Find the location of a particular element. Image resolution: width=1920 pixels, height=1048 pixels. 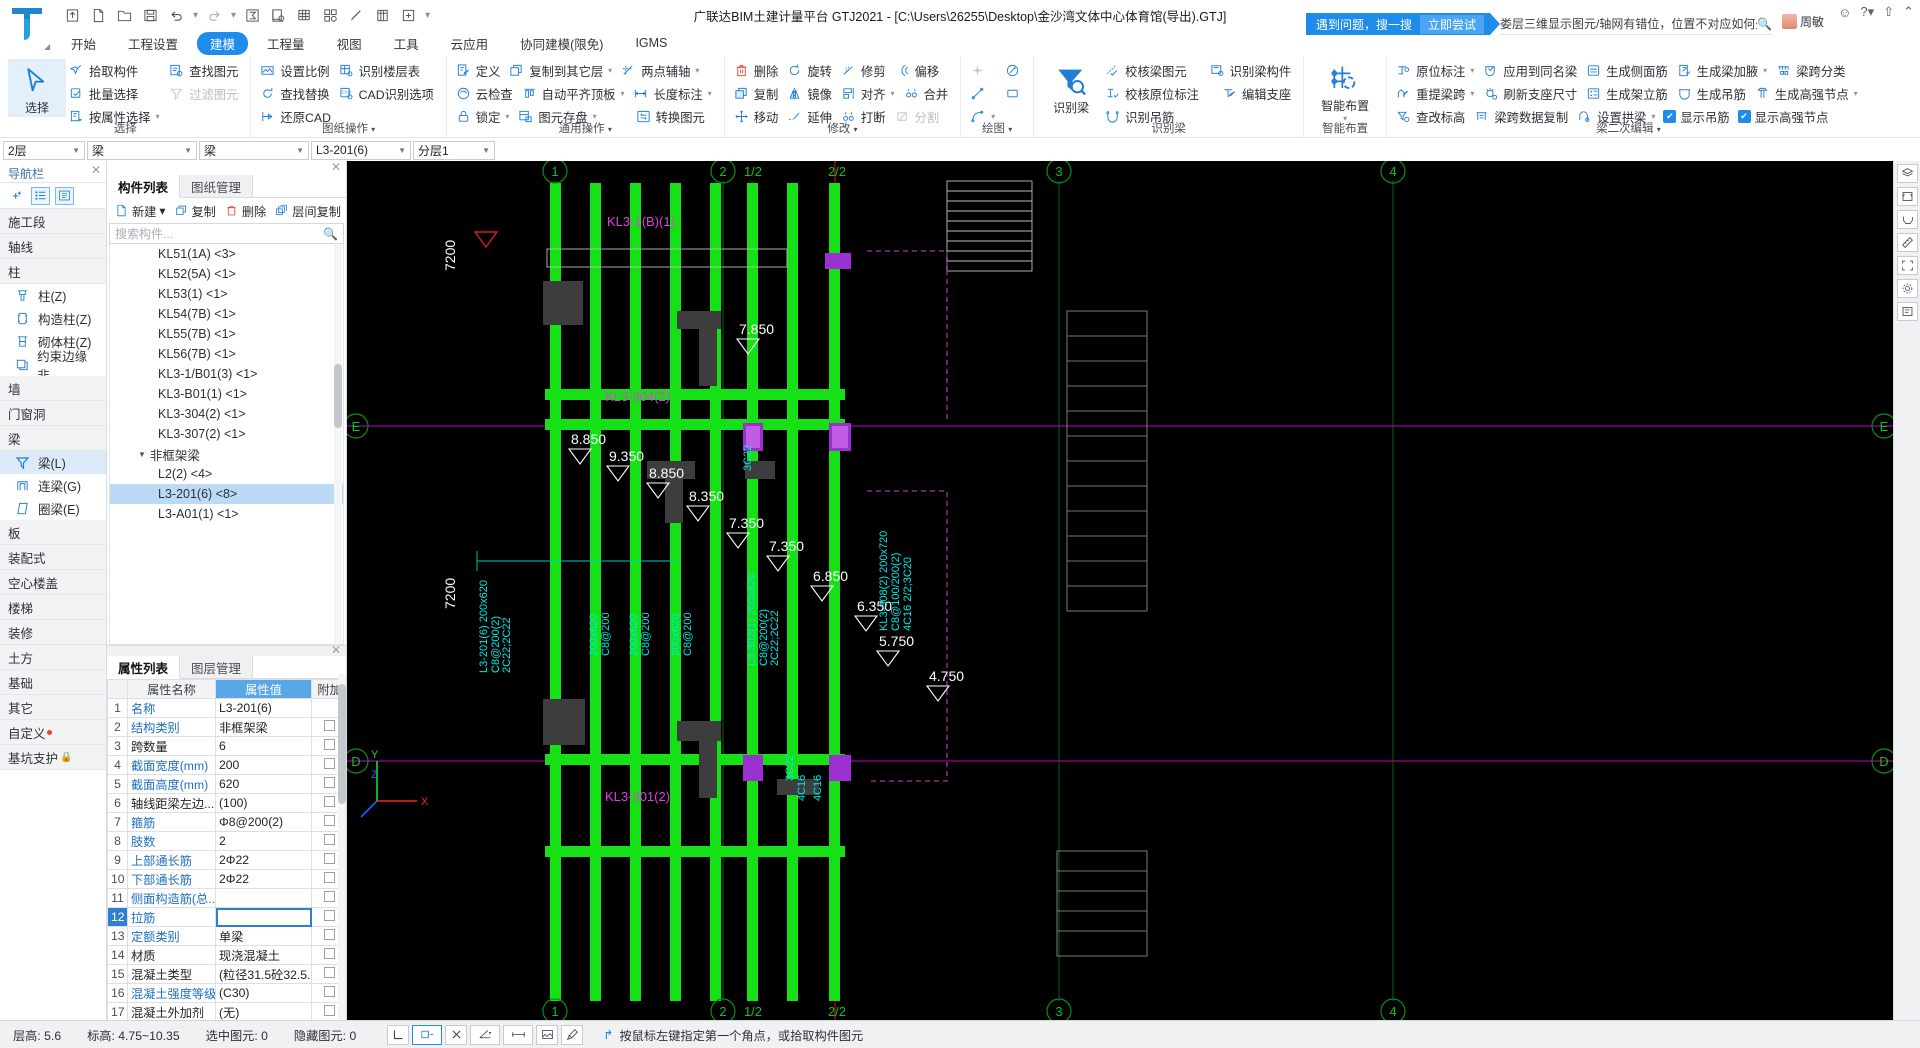

list-item-selected: L3-201(6) <8> is located at coordinates (226, 494).